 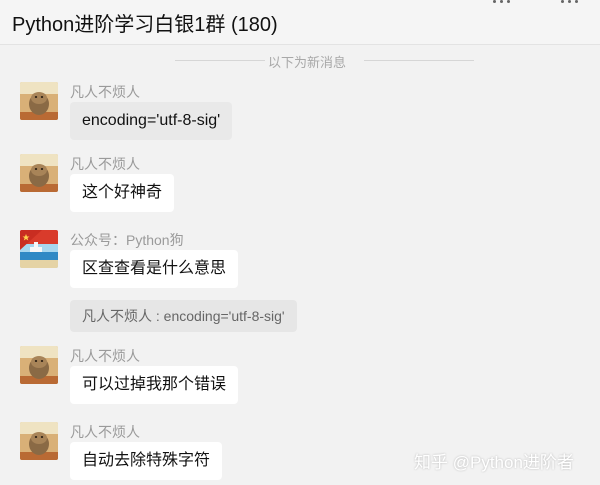 What do you see at coordinates (307, 62) in the screenshot?
I see `divider-text: 以下为新消息` at bounding box center [307, 62].